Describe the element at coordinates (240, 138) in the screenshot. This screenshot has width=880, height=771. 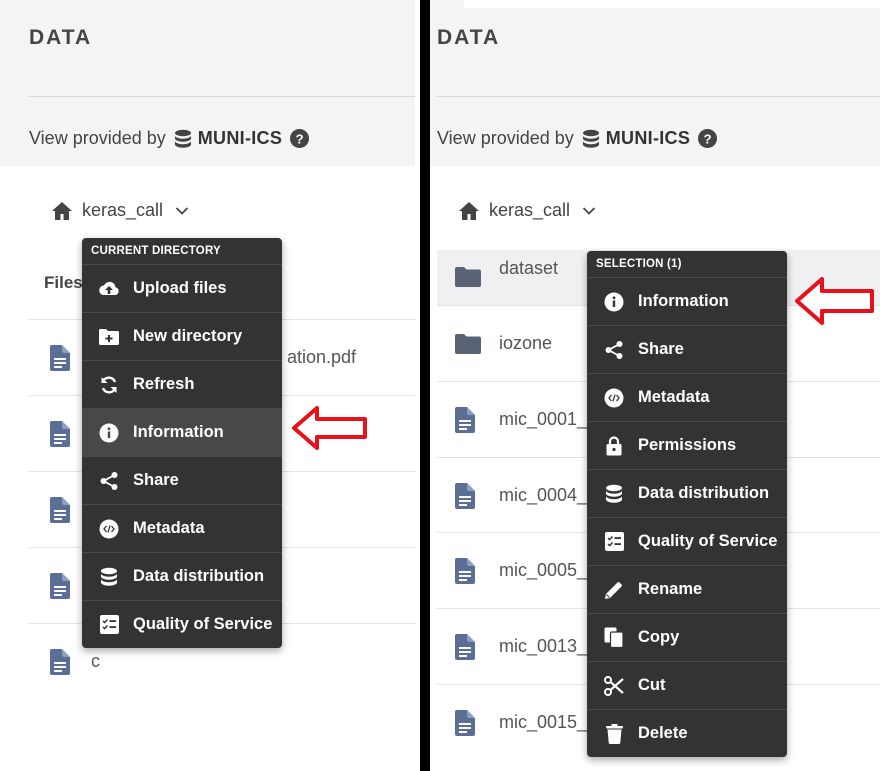
I see `provider-name: MUNI-ICS` at that location.